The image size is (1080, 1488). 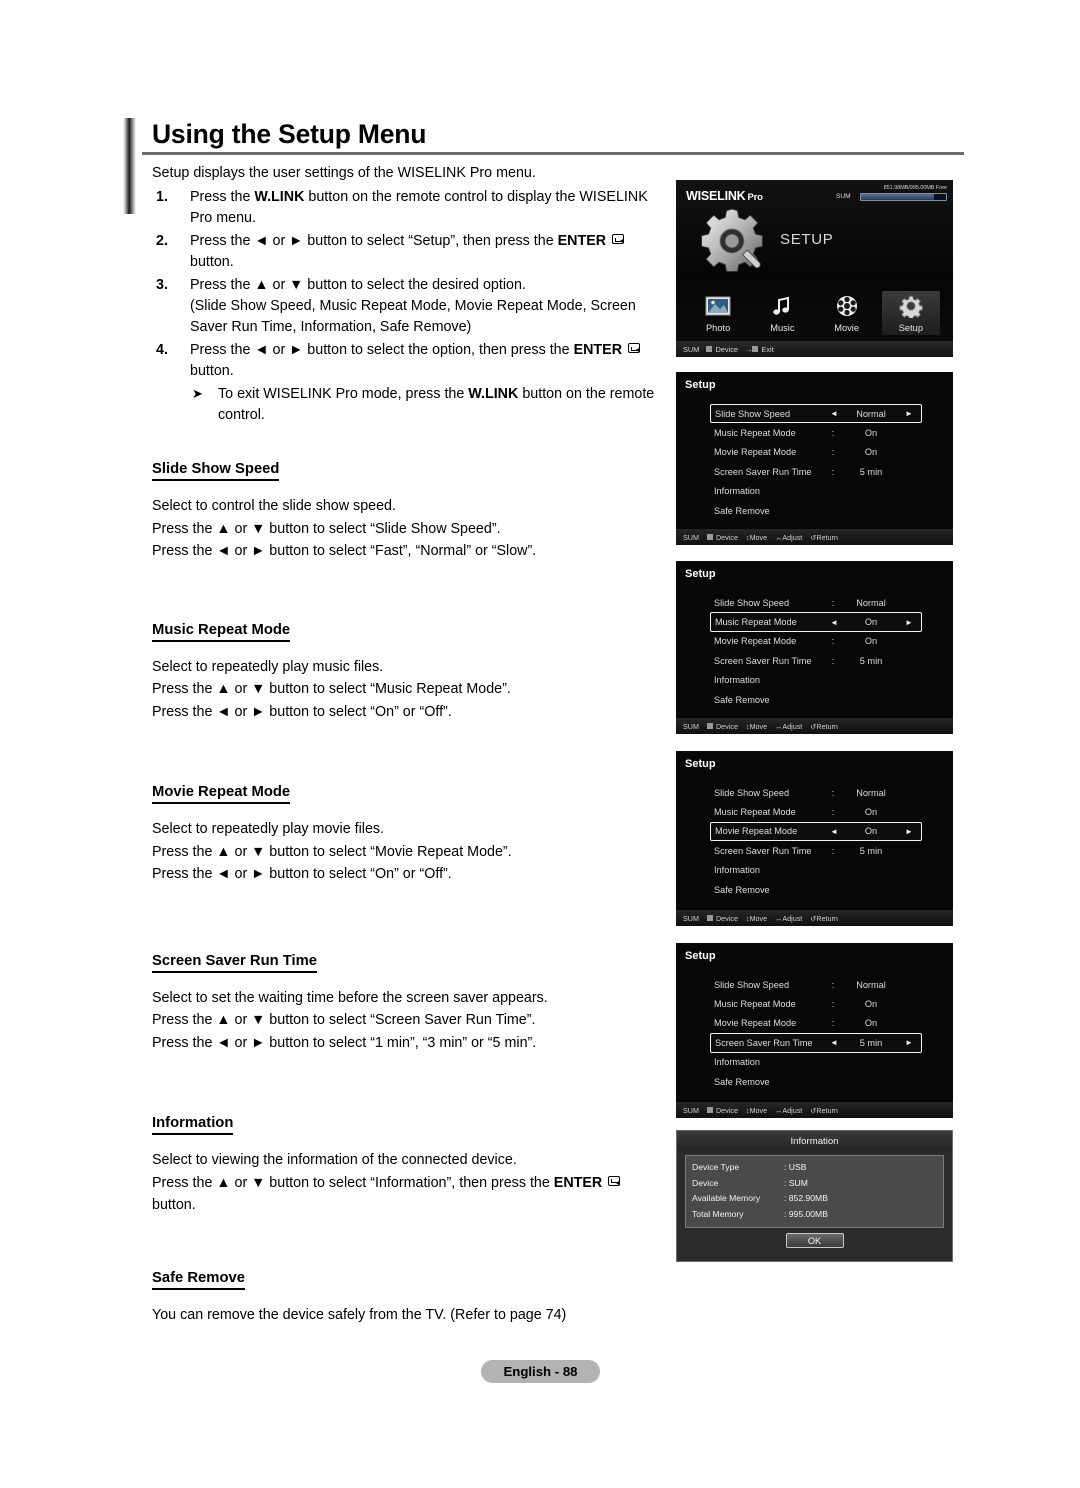 What do you see at coordinates (129, 166) in the screenshot?
I see `title-accent-bar` at bounding box center [129, 166].